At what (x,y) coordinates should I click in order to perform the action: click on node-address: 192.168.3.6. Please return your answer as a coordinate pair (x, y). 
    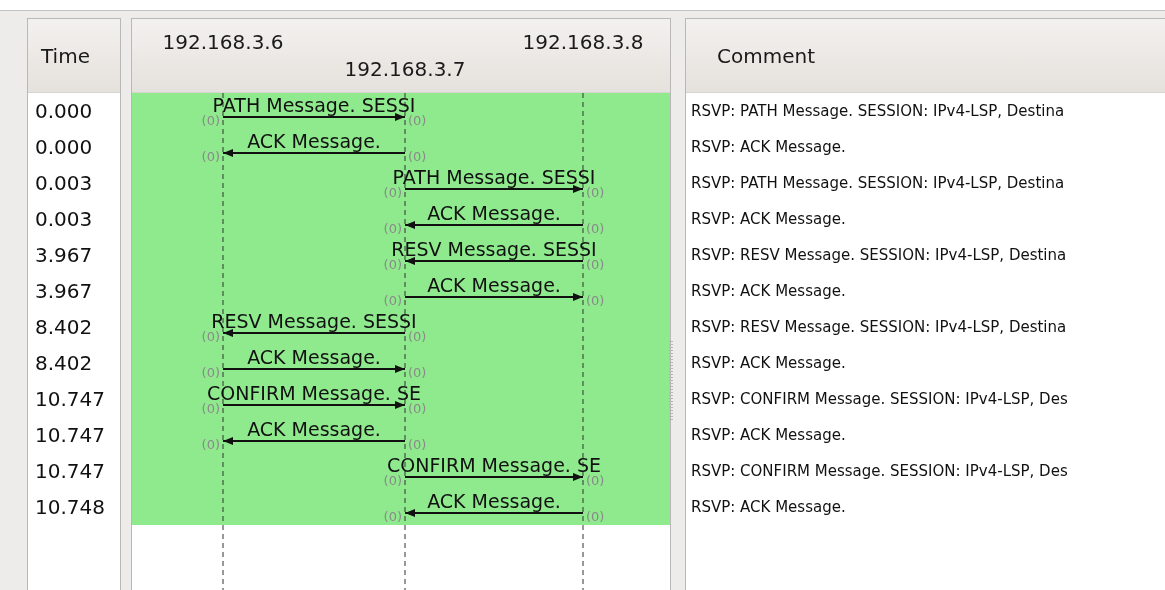
    Looking at the image, I should click on (223, 42).